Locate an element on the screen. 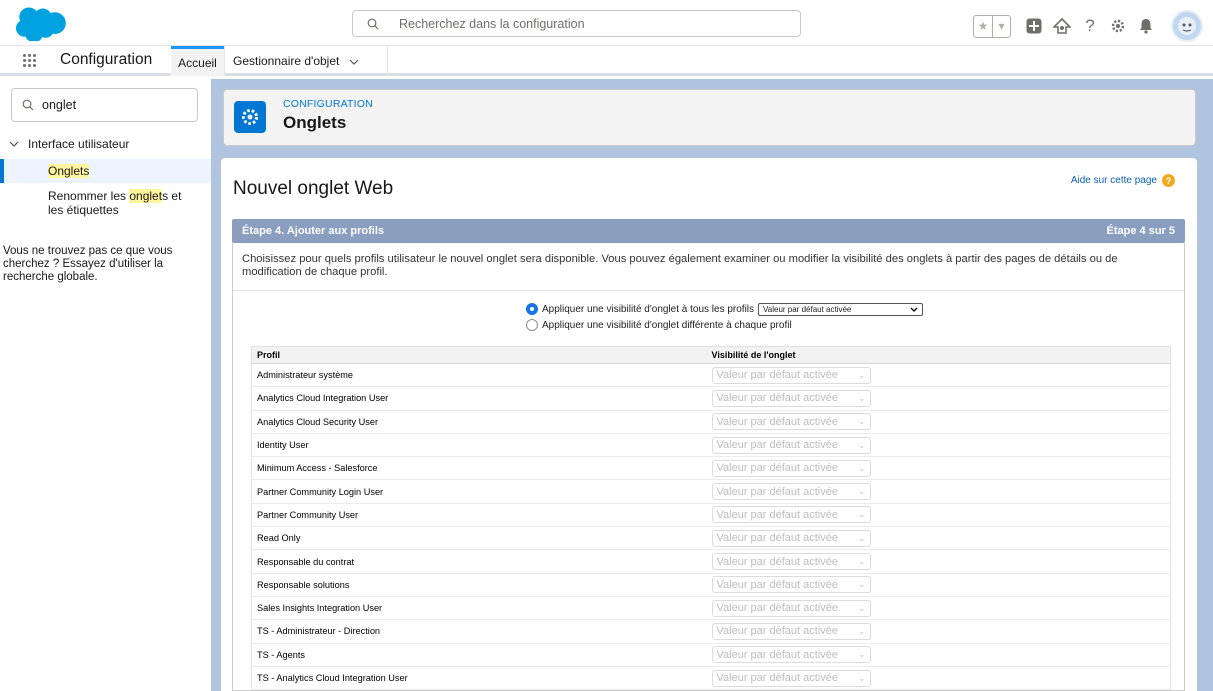  tab-object-manager: Gestionnaire d'objet is located at coordinates (306, 61).